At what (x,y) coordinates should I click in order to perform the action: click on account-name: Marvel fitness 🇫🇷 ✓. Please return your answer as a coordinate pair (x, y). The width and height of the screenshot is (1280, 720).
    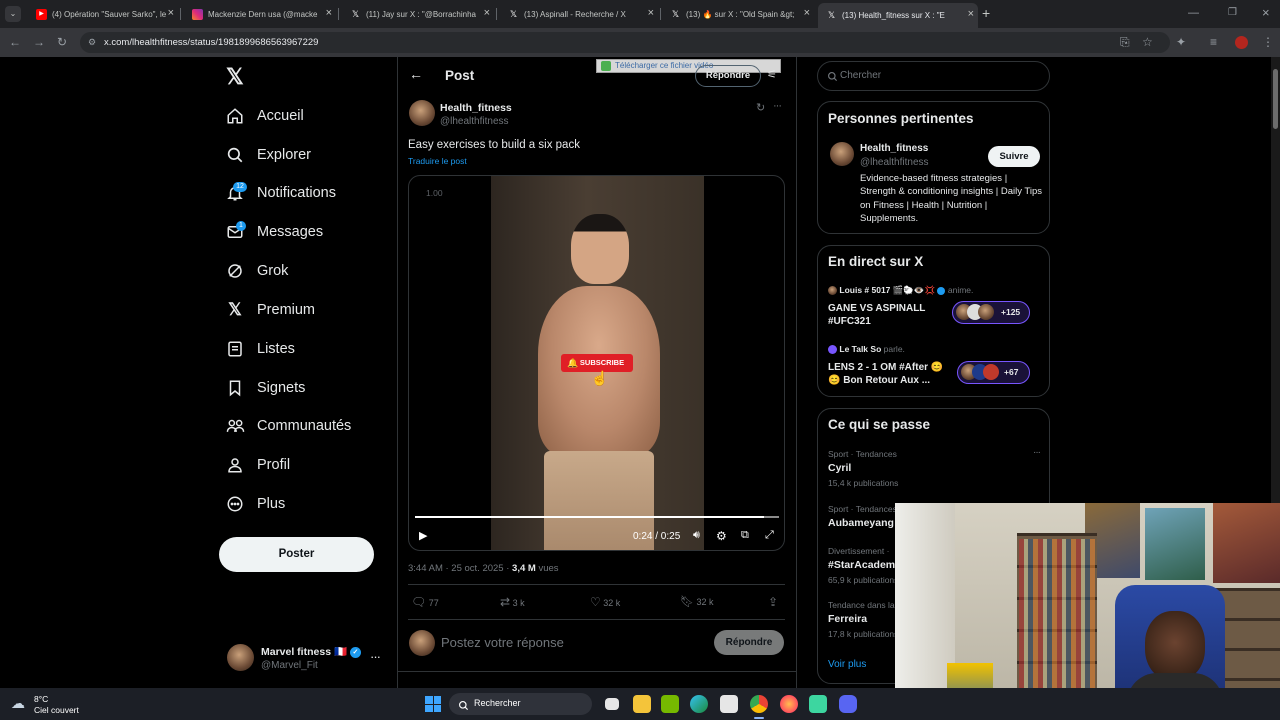
    Looking at the image, I should click on (311, 651).